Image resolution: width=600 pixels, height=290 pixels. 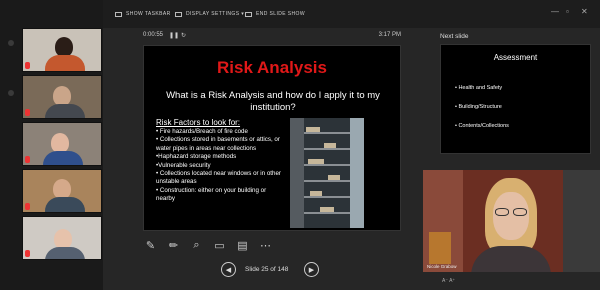 What do you see at coordinates (183, 165) in the screenshot?
I see `list-item: •Vulnerable security` at bounding box center [183, 165].